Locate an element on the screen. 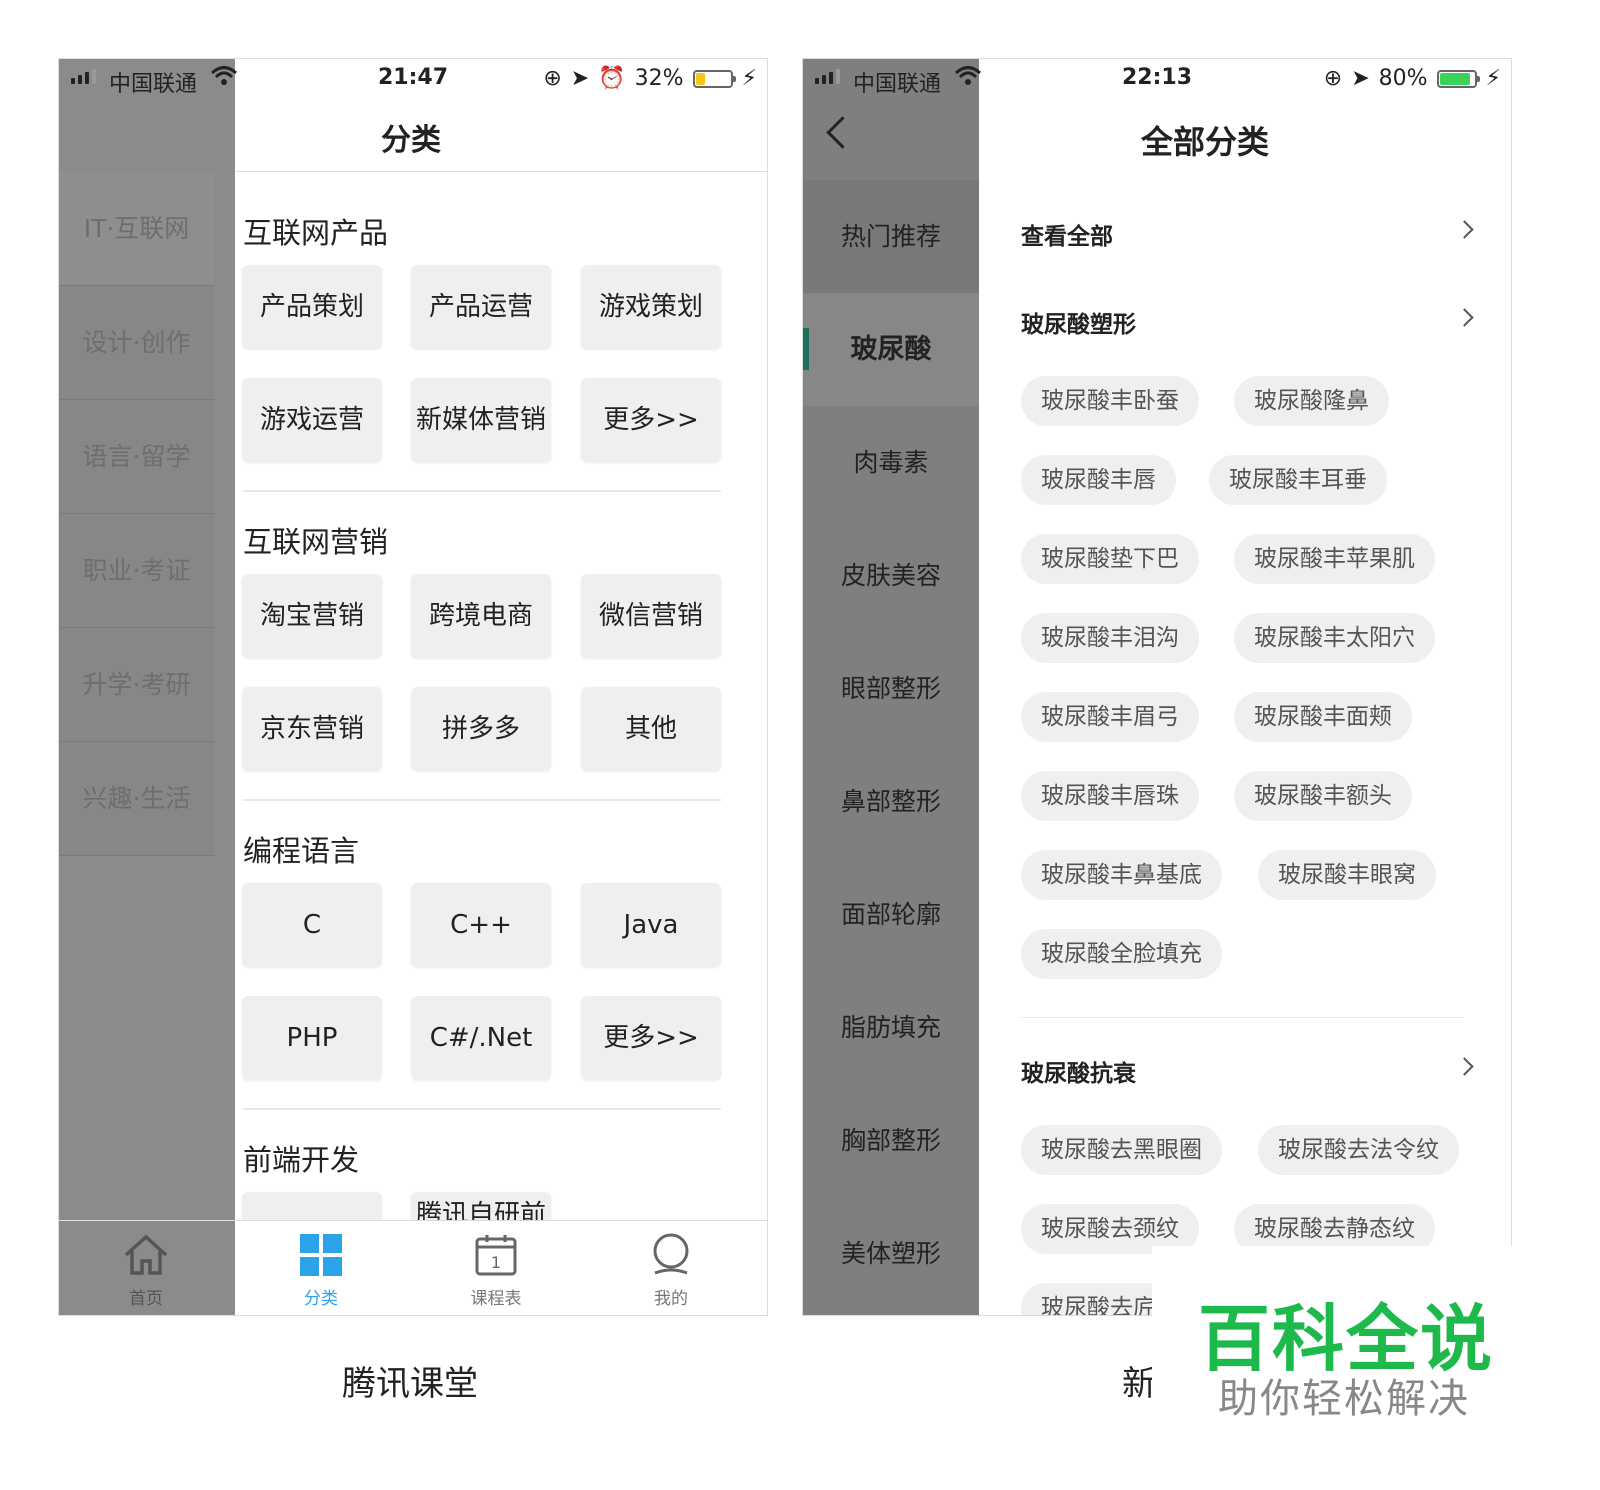  tab-category: 分类 is located at coordinates (321, 1271).